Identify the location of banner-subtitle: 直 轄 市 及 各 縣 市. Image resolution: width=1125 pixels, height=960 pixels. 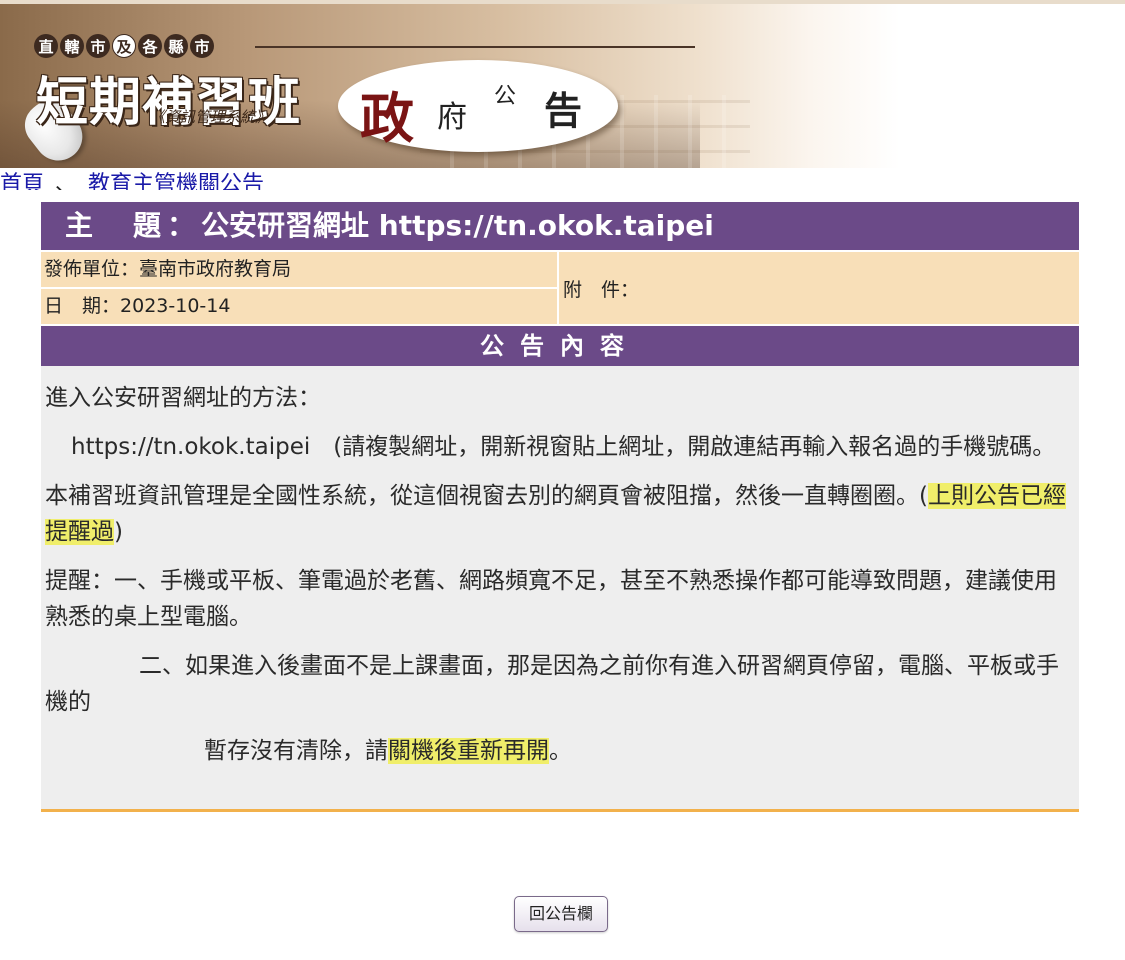
(124, 46).